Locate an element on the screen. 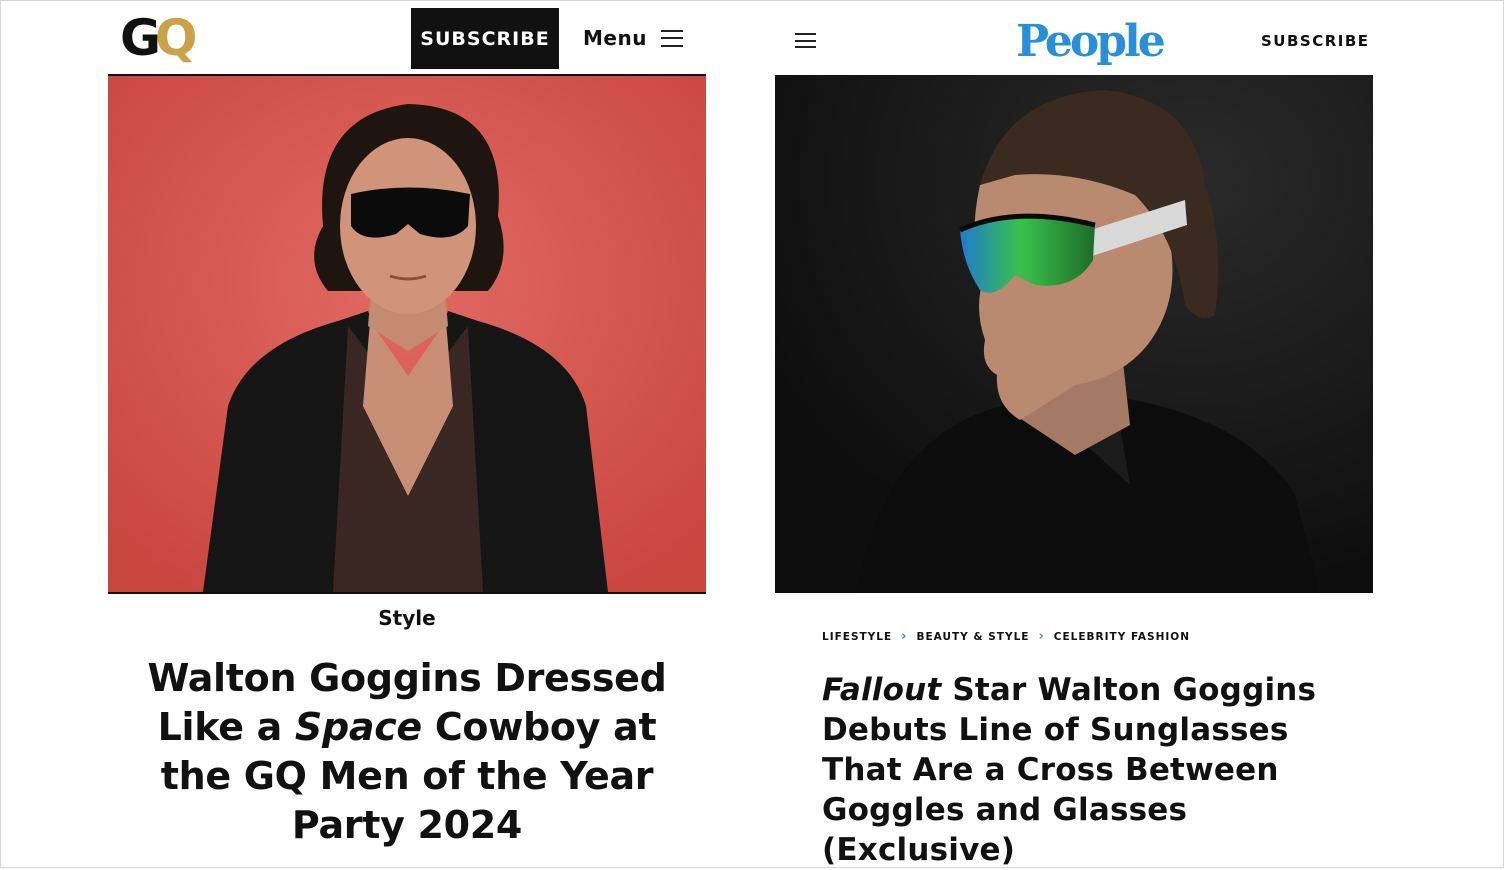 The image size is (1504, 870). gq-subscribe-button: SUBSCRIBE is located at coordinates (485, 38).